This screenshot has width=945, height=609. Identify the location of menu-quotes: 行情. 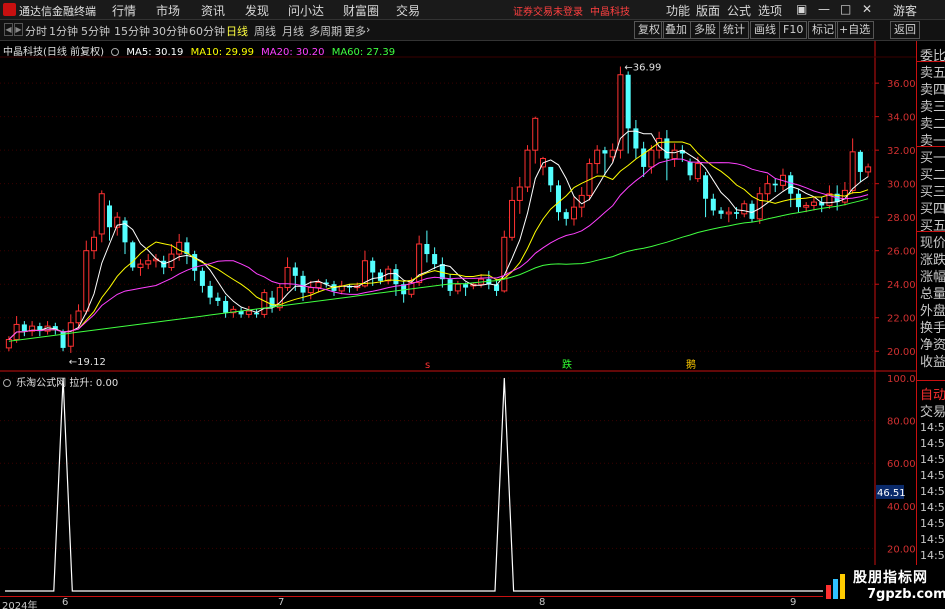
(124, 10).